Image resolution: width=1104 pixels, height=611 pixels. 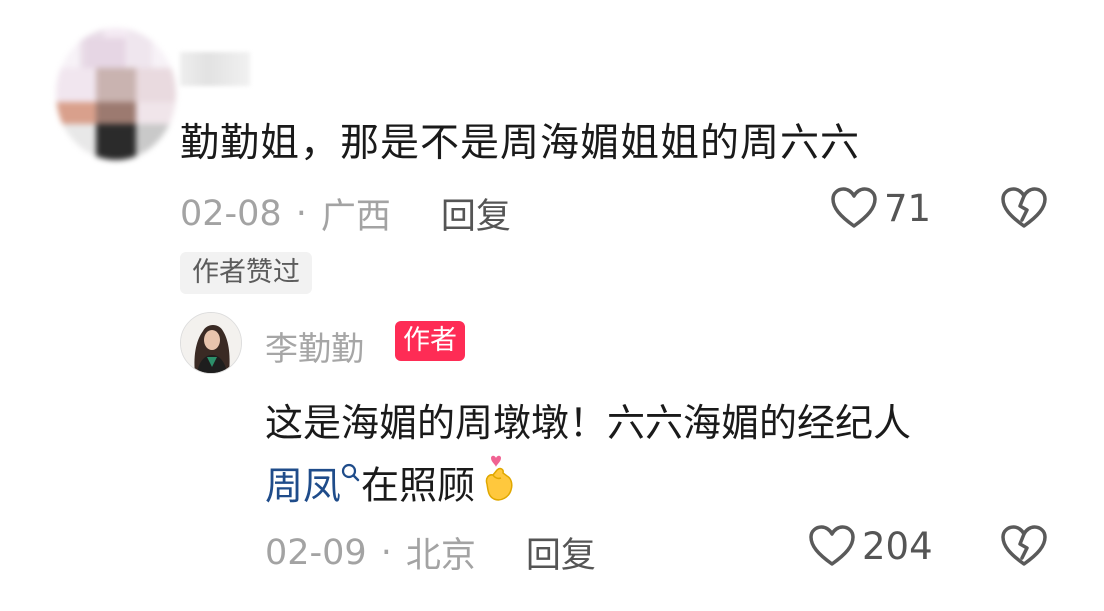 I want to click on reply-date: 02-09, so click(x=316, y=552).